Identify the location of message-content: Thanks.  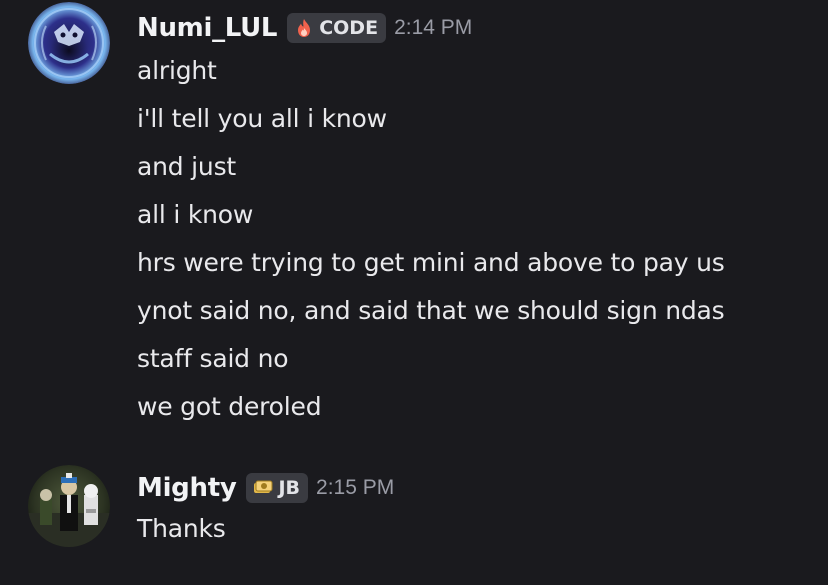
(181, 529).